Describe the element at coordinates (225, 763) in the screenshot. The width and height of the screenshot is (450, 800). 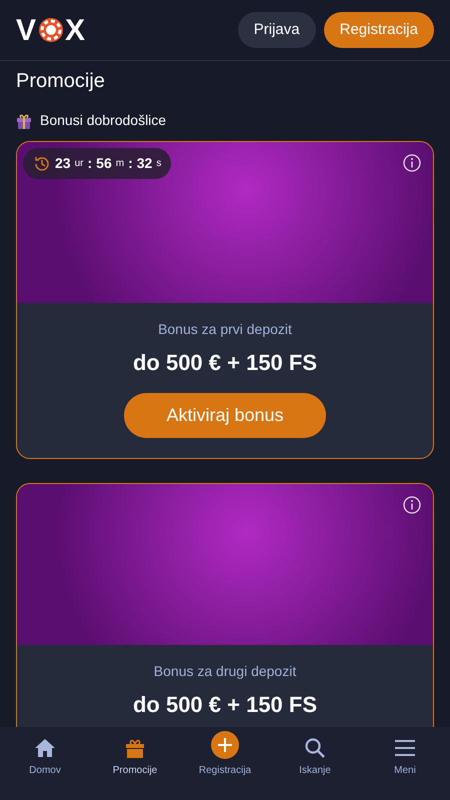
I see `nav-tab: Registracija` at that location.